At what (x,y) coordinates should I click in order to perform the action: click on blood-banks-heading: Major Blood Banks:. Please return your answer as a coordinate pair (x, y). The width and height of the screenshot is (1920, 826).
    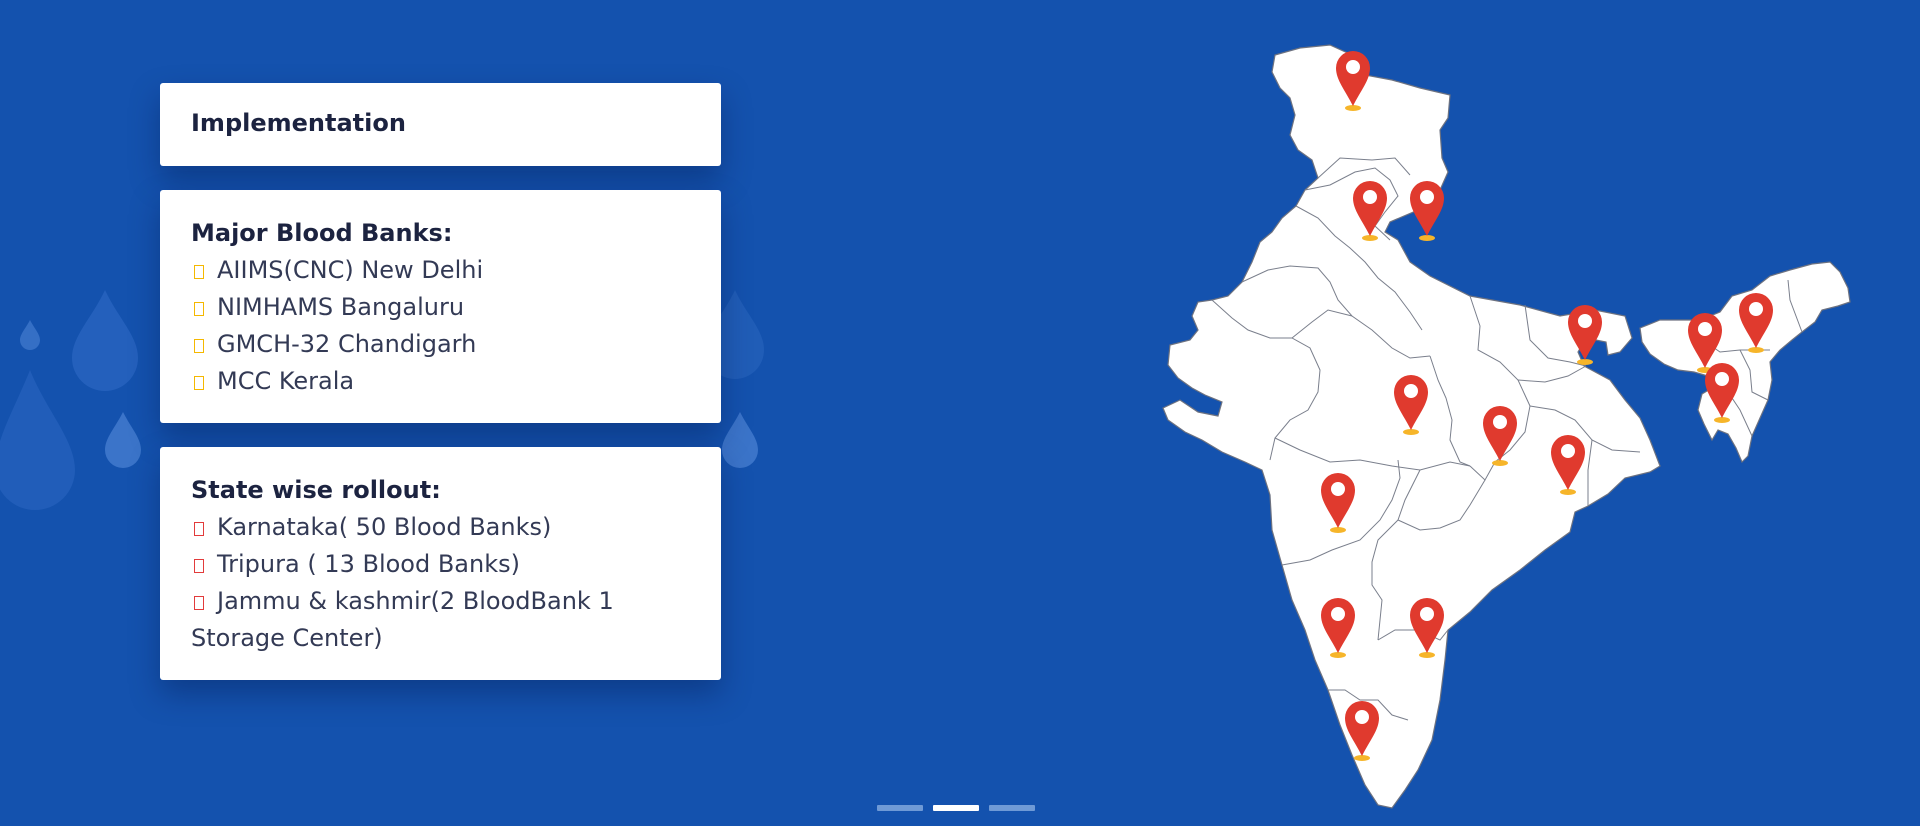
    Looking at the image, I should click on (322, 233).